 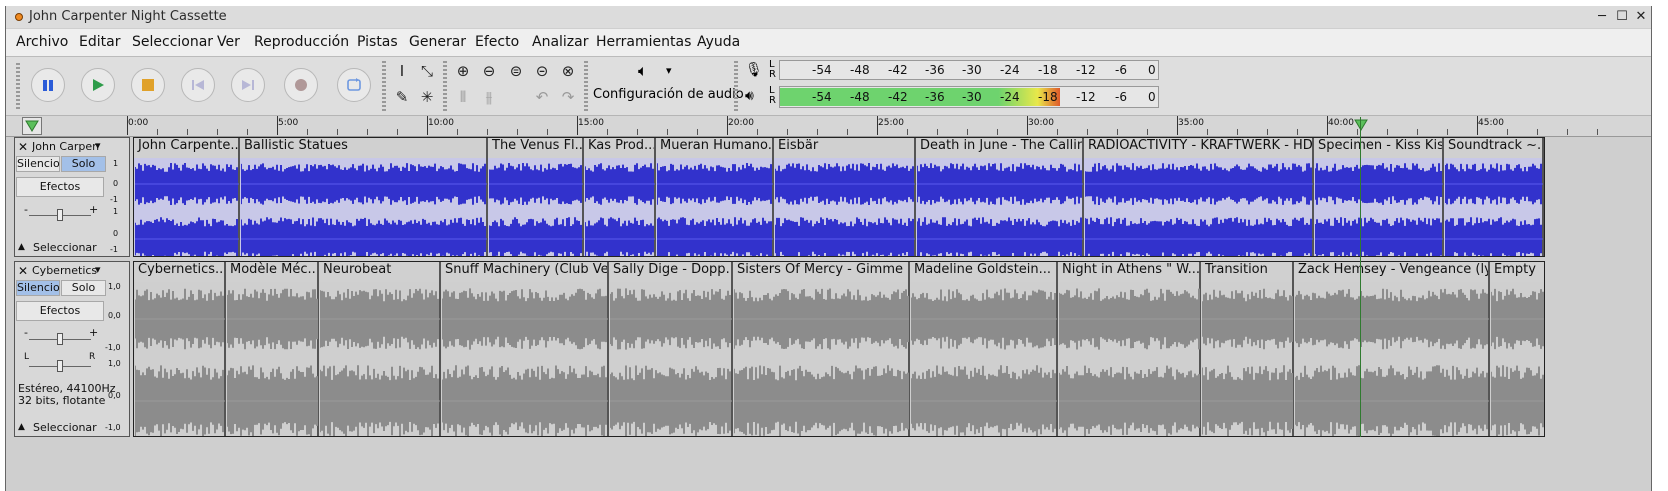 What do you see at coordinates (668, 94) in the screenshot?
I see `audio-setup-button: Configuración de audio` at bounding box center [668, 94].